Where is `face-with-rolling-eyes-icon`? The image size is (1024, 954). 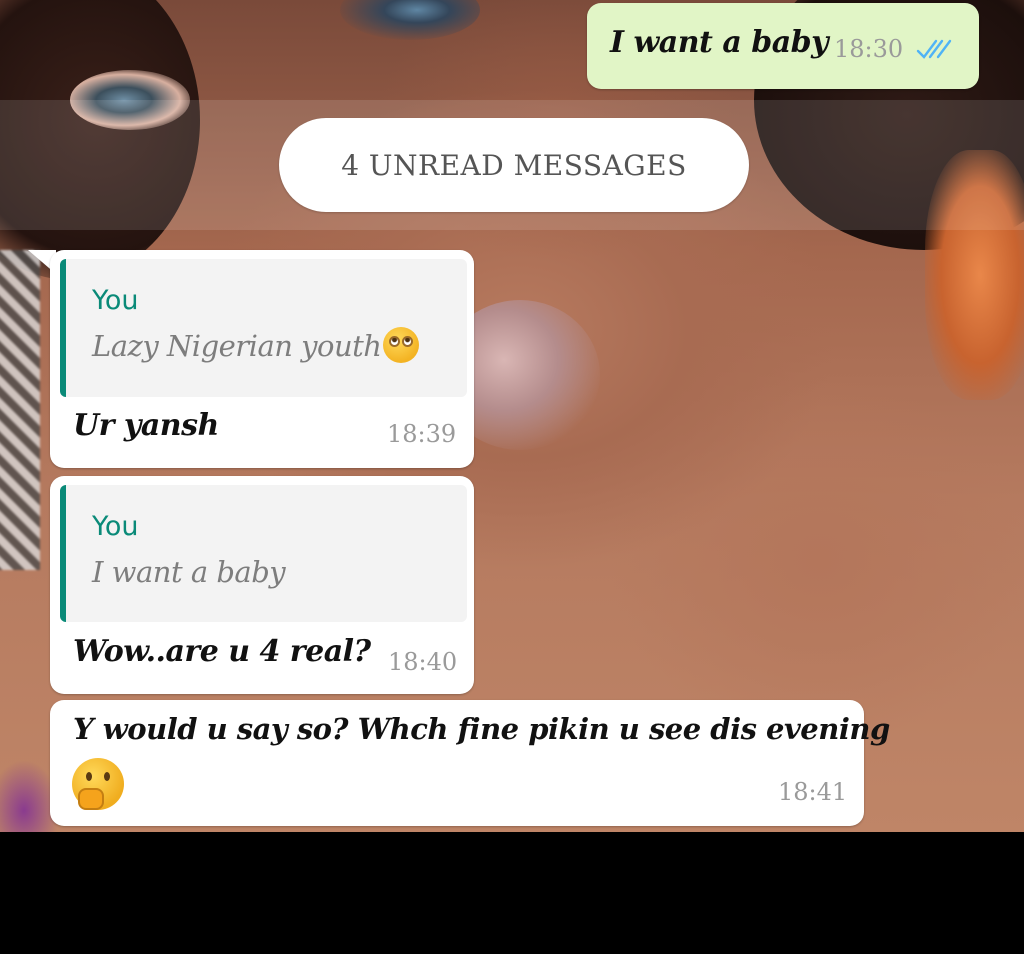
face-with-rolling-eyes-icon is located at coordinates (401, 345).